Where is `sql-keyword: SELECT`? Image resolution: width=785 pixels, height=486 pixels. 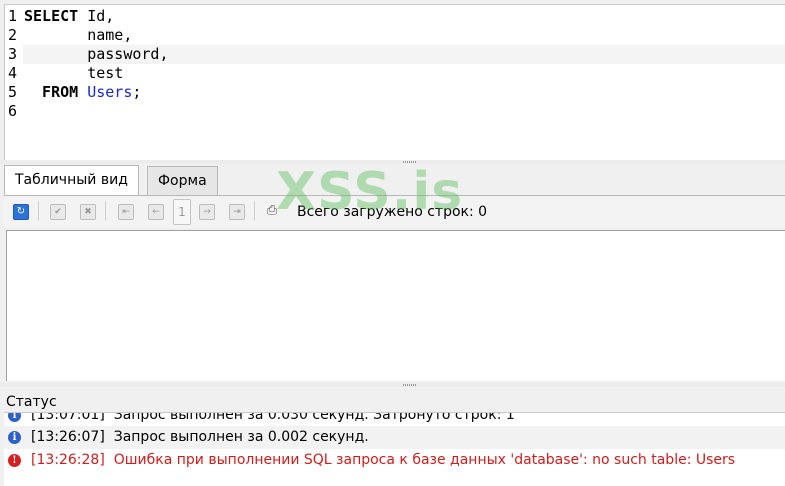 sql-keyword: SELECT is located at coordinates (51, 16).